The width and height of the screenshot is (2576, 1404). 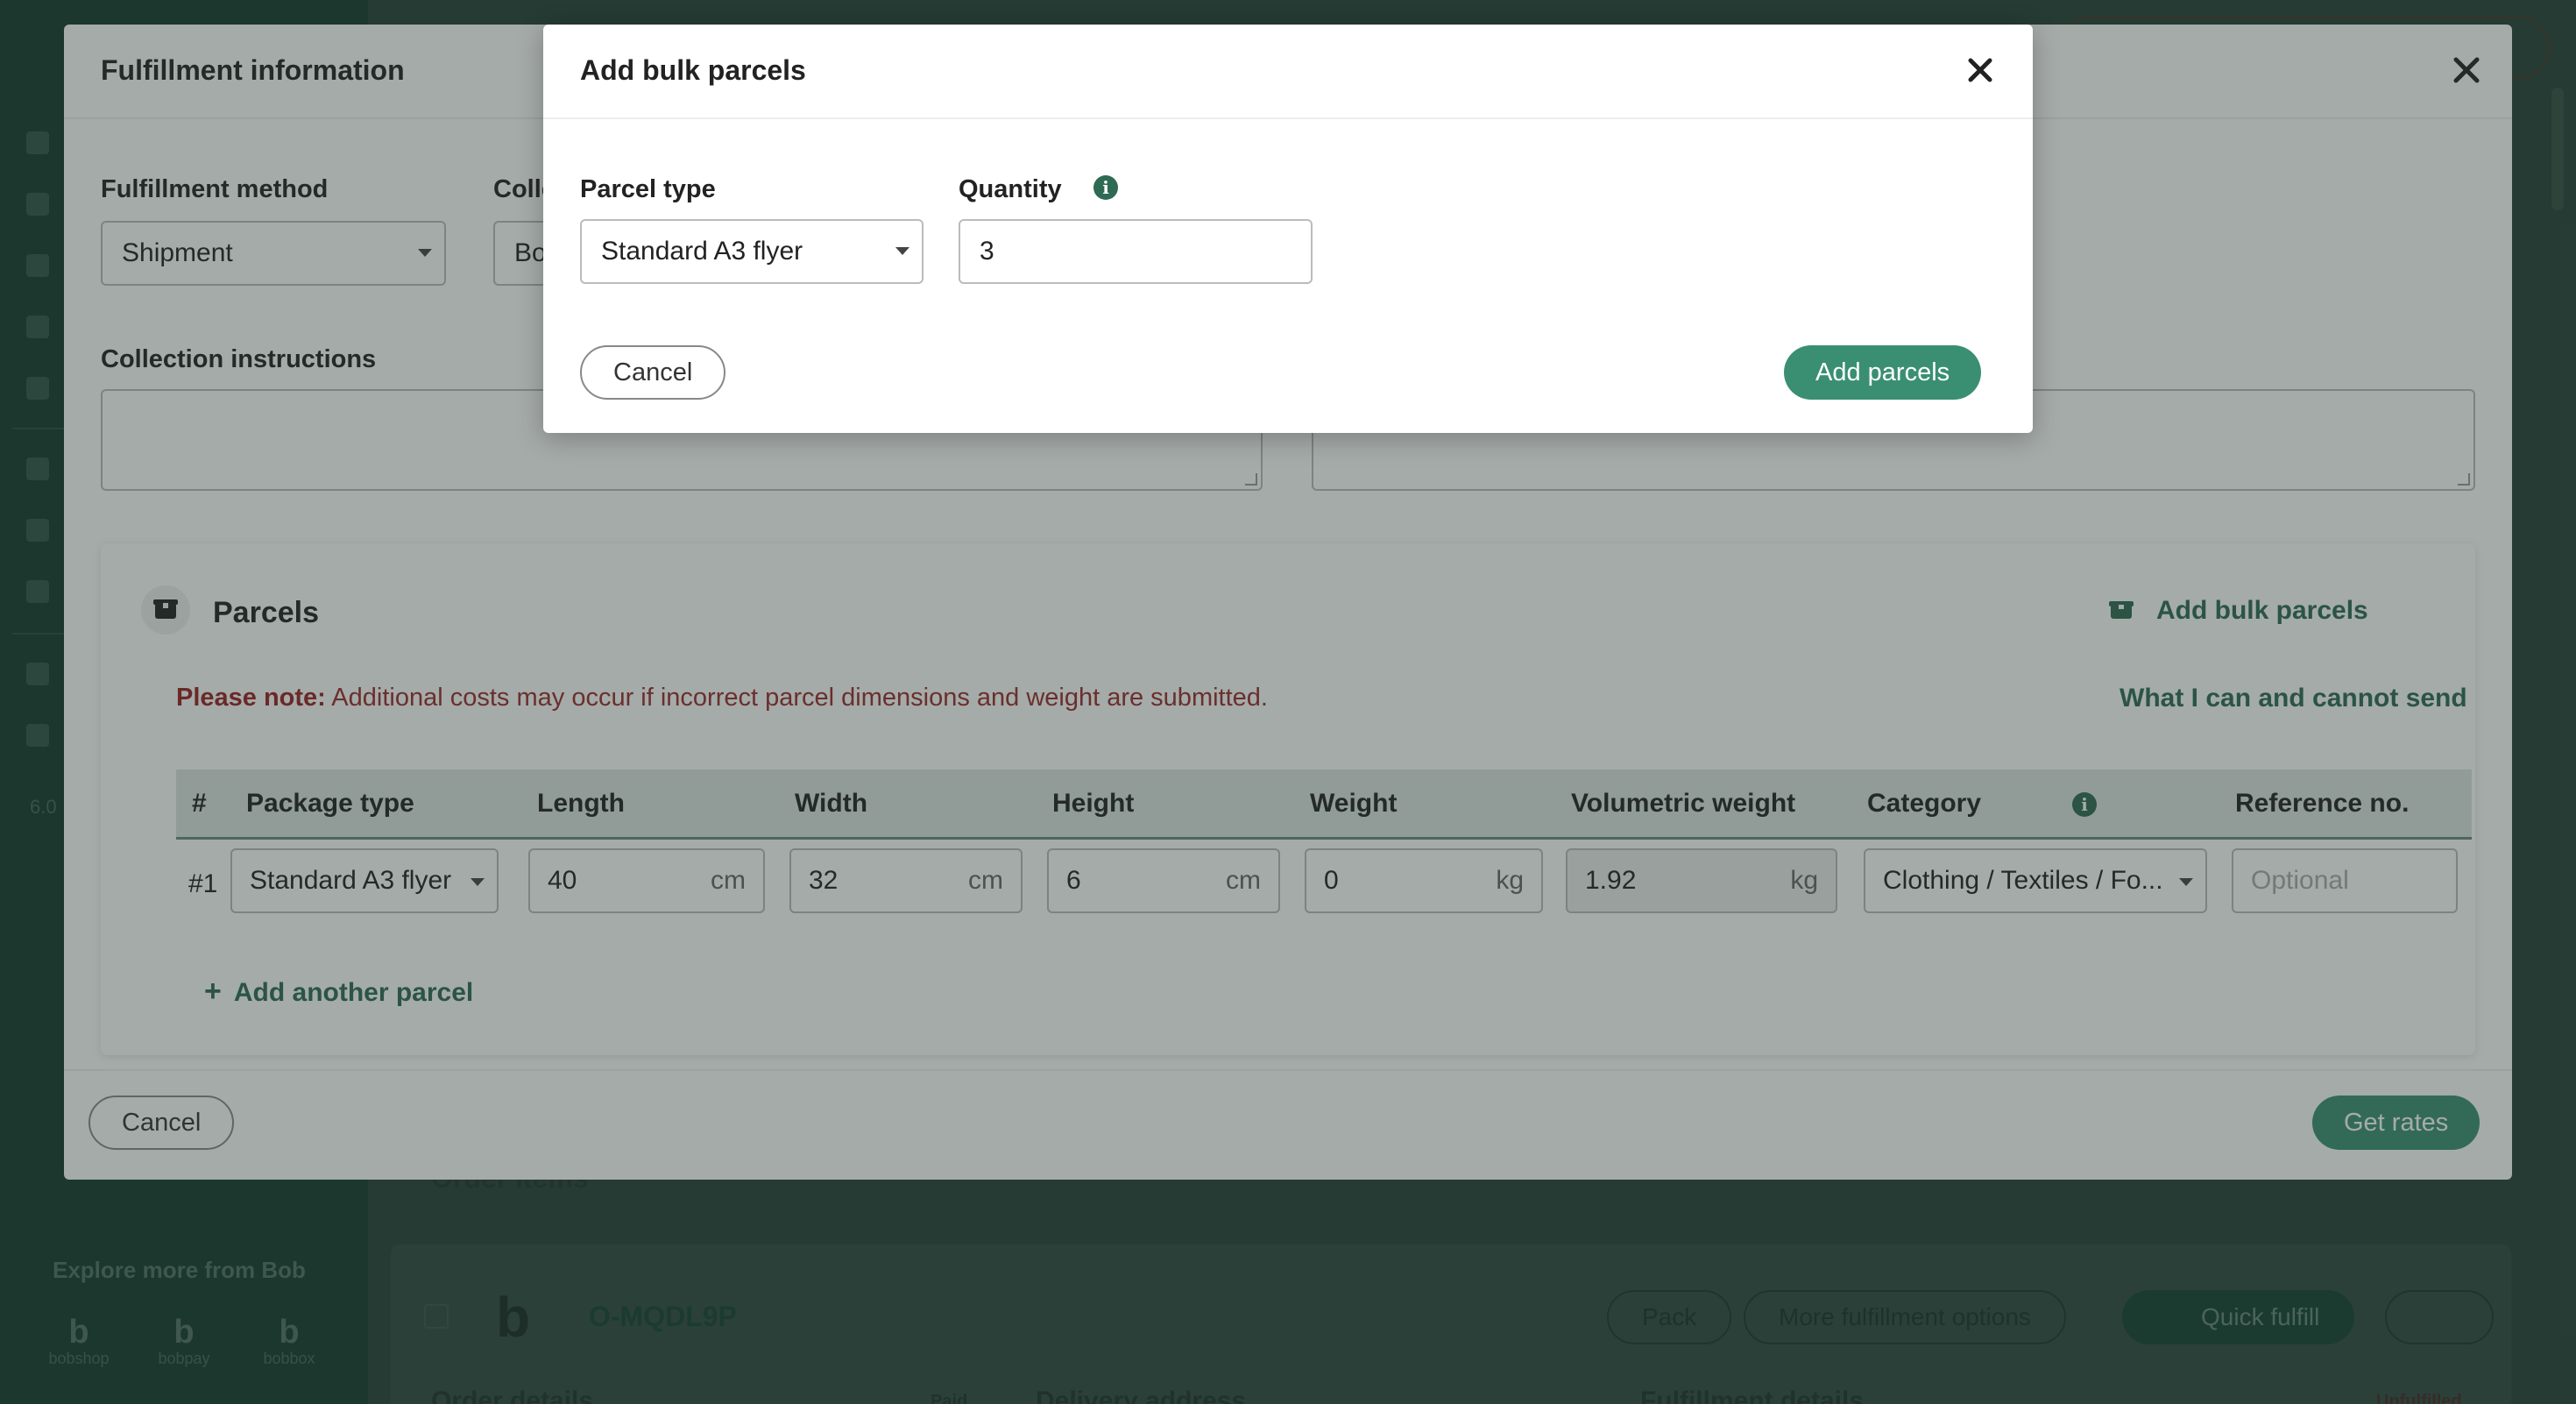 What do you see at coordinates (1883, 372) in the screenshot?
I see `add-parcels-button: Add parcels` at bounding box center [1883, 372].